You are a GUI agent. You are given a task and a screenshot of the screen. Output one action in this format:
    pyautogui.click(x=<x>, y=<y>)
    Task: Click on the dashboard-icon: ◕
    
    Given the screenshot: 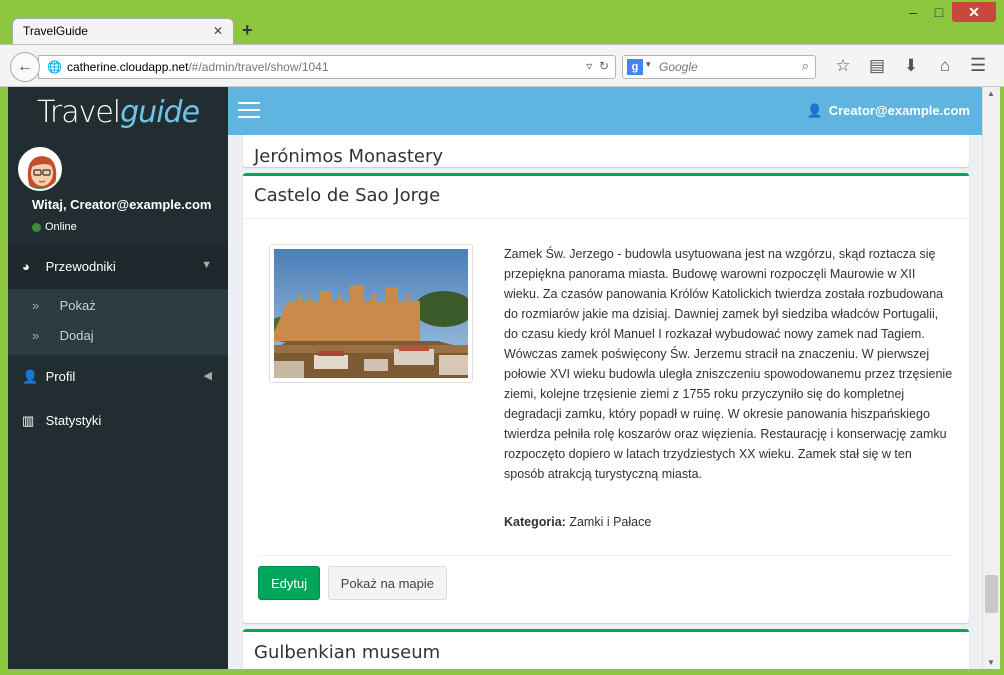 What is the action you would take?
    pyautogui.click(x=26, y=266)
    